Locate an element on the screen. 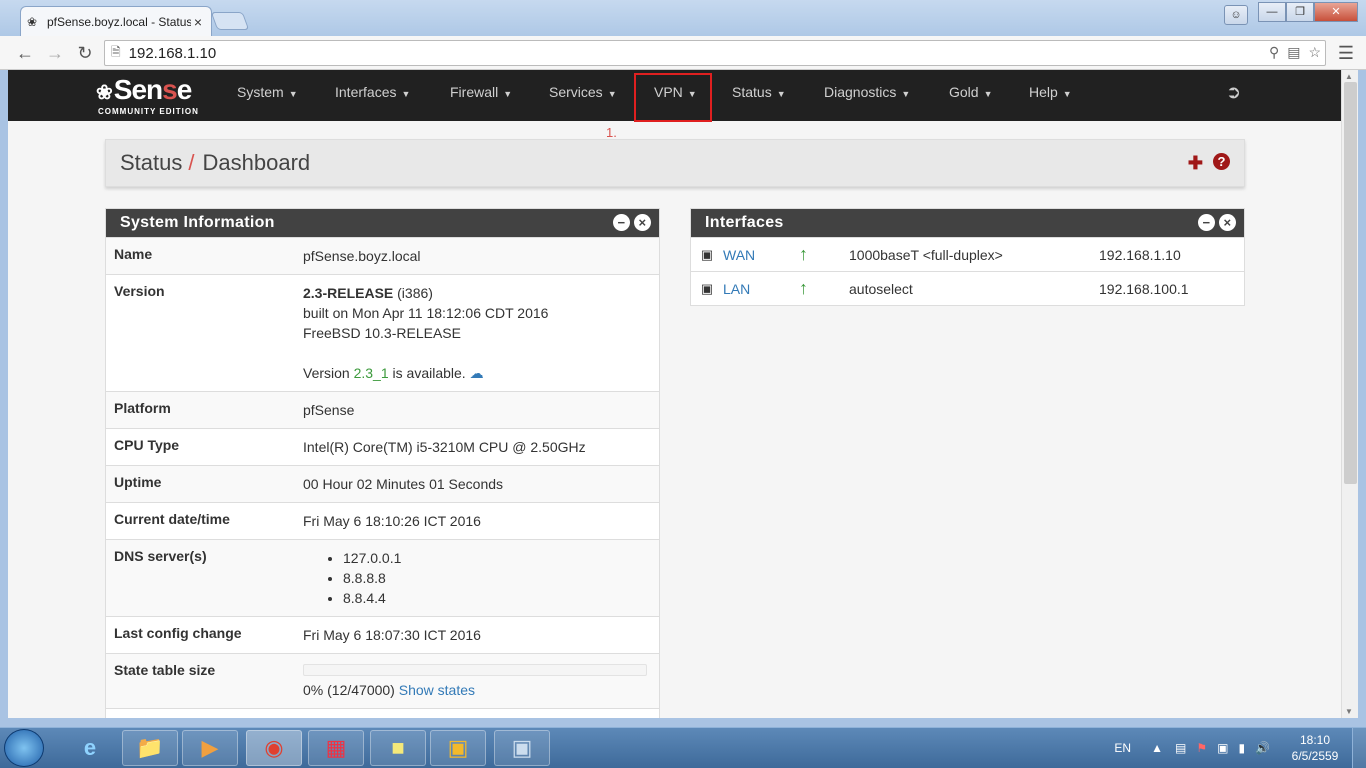  image-viewer-icon: ▣ is located at coordinates (522, 748).